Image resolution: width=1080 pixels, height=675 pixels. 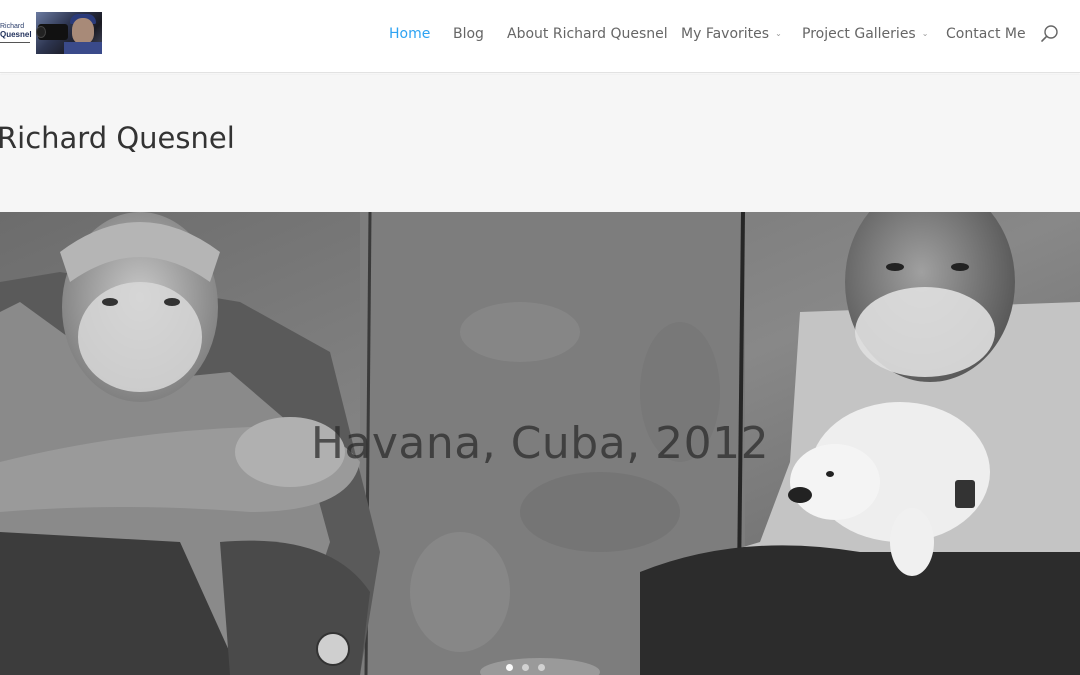 I want to click on nav-item-label: Project Galleries, so click(x=859, y=34).